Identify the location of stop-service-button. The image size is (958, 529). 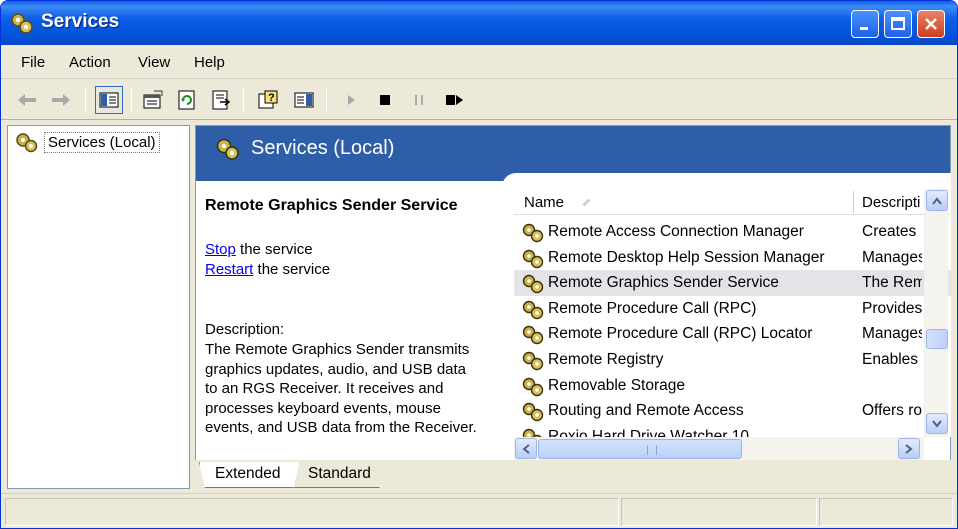
(385, 100).